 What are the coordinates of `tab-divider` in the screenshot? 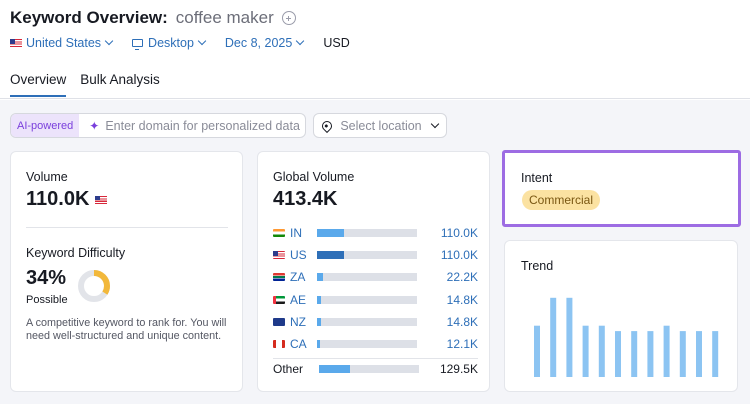 It's located at (375, 98).